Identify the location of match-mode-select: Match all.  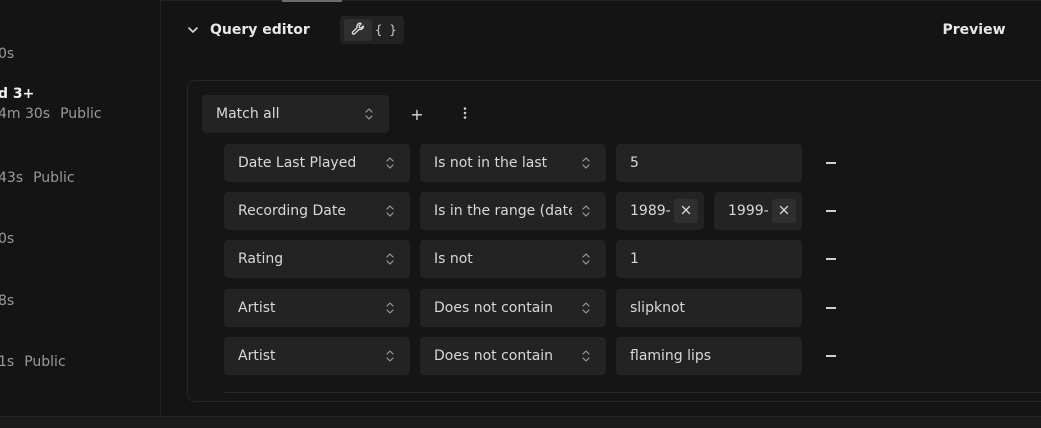
(295, 114).